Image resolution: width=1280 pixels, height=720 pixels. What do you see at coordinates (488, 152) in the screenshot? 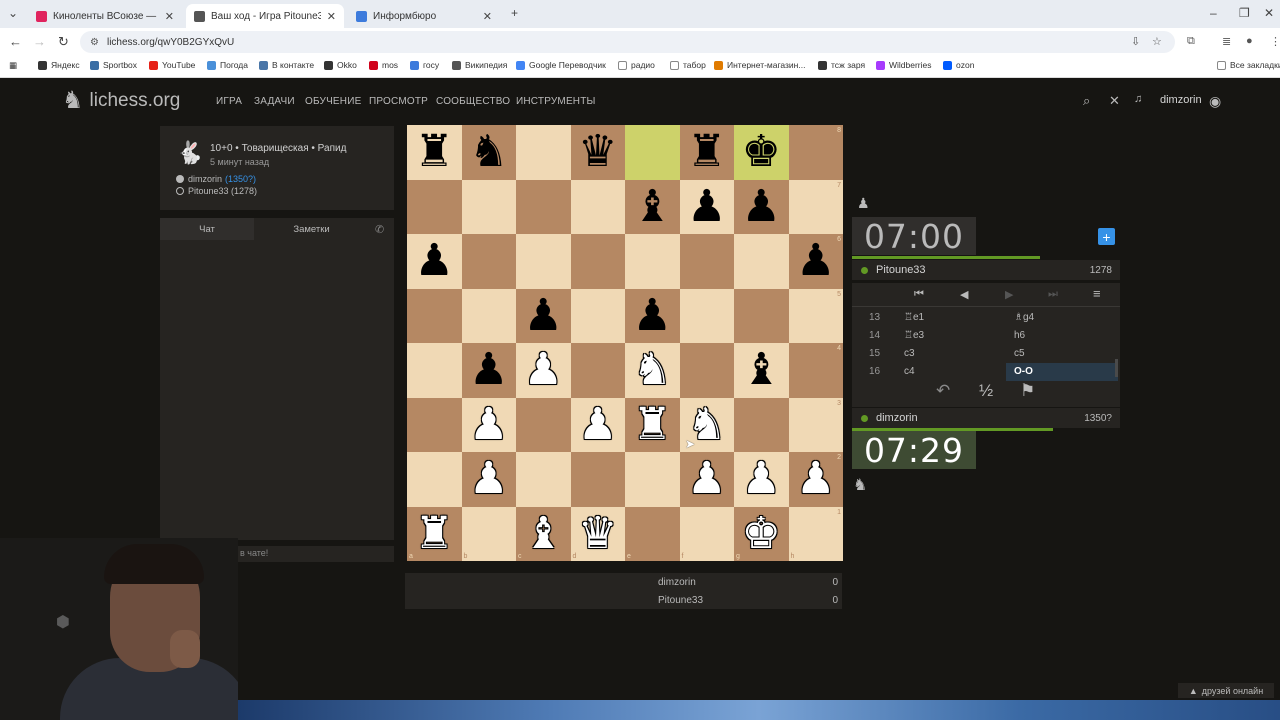
I see `square-b8: ♞` at bounding box center [488, 152].